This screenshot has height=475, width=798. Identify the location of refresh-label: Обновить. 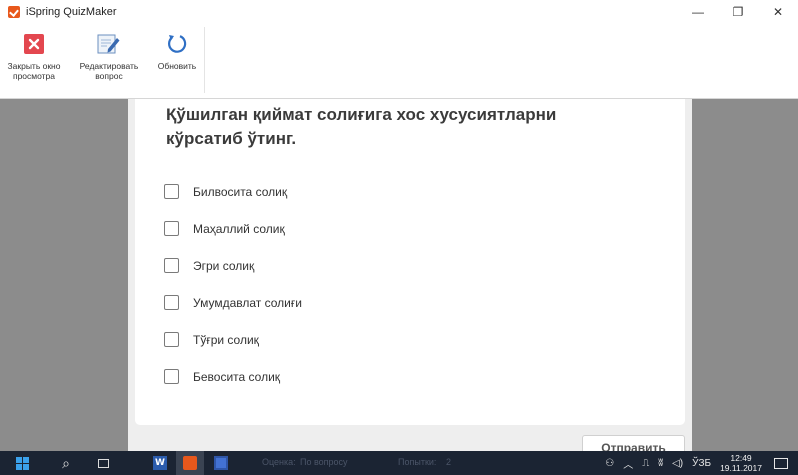
(177, 66).